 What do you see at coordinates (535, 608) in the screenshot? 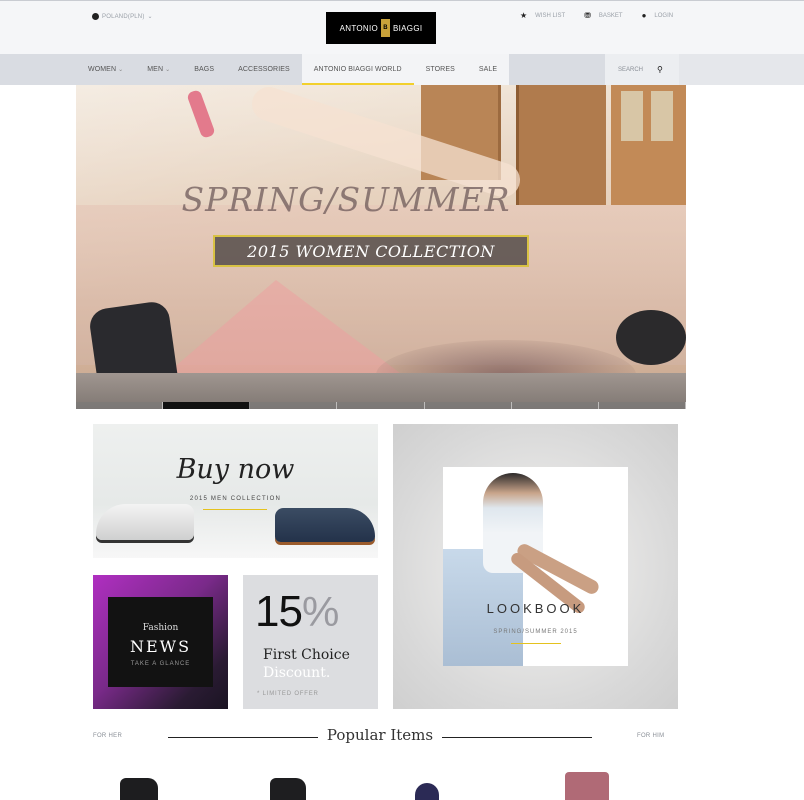
I see `lookbook-heading: LOOKBOOK` at bounding box center [535, 608].